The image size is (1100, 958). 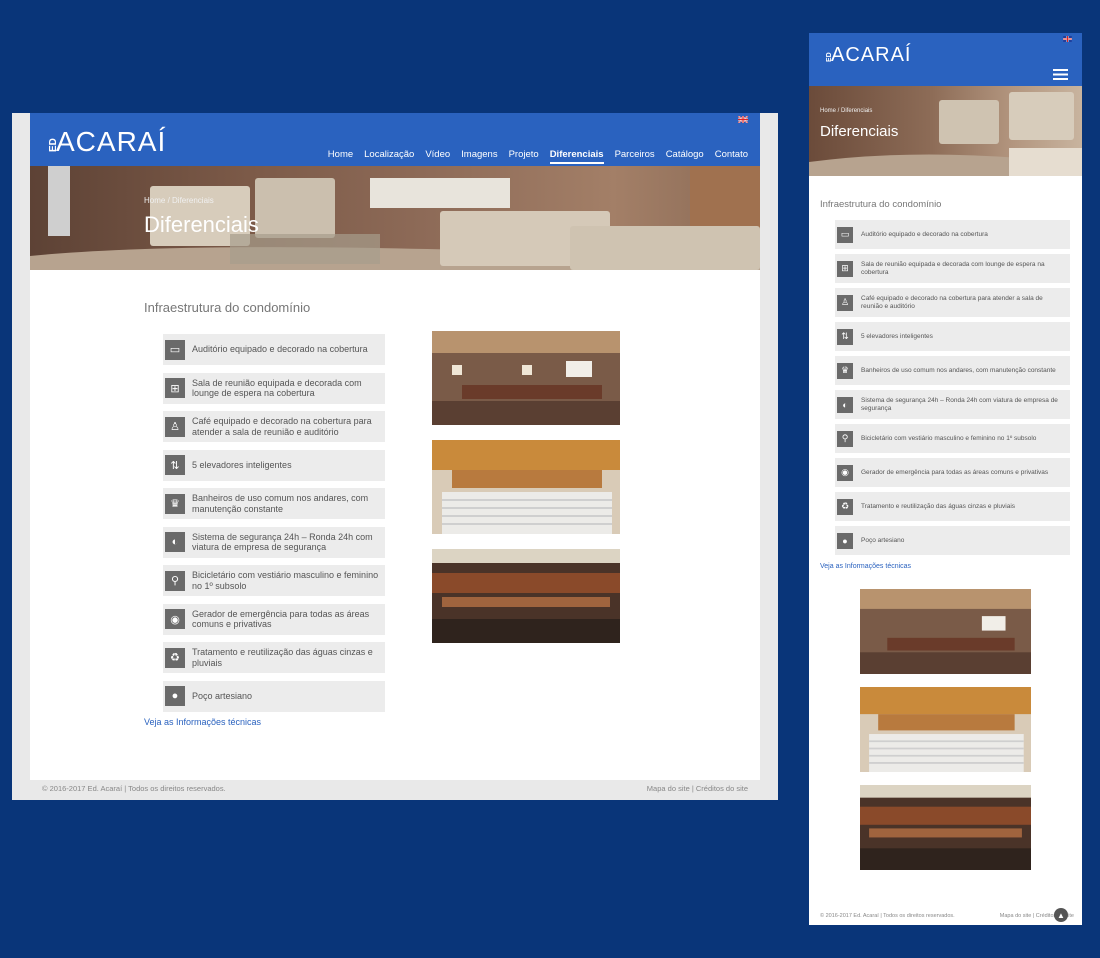 What do you see at coordinates (524, 156) in the screenshot?
I see `nav-projeto: Projeto` at bounding box center [524, 156].